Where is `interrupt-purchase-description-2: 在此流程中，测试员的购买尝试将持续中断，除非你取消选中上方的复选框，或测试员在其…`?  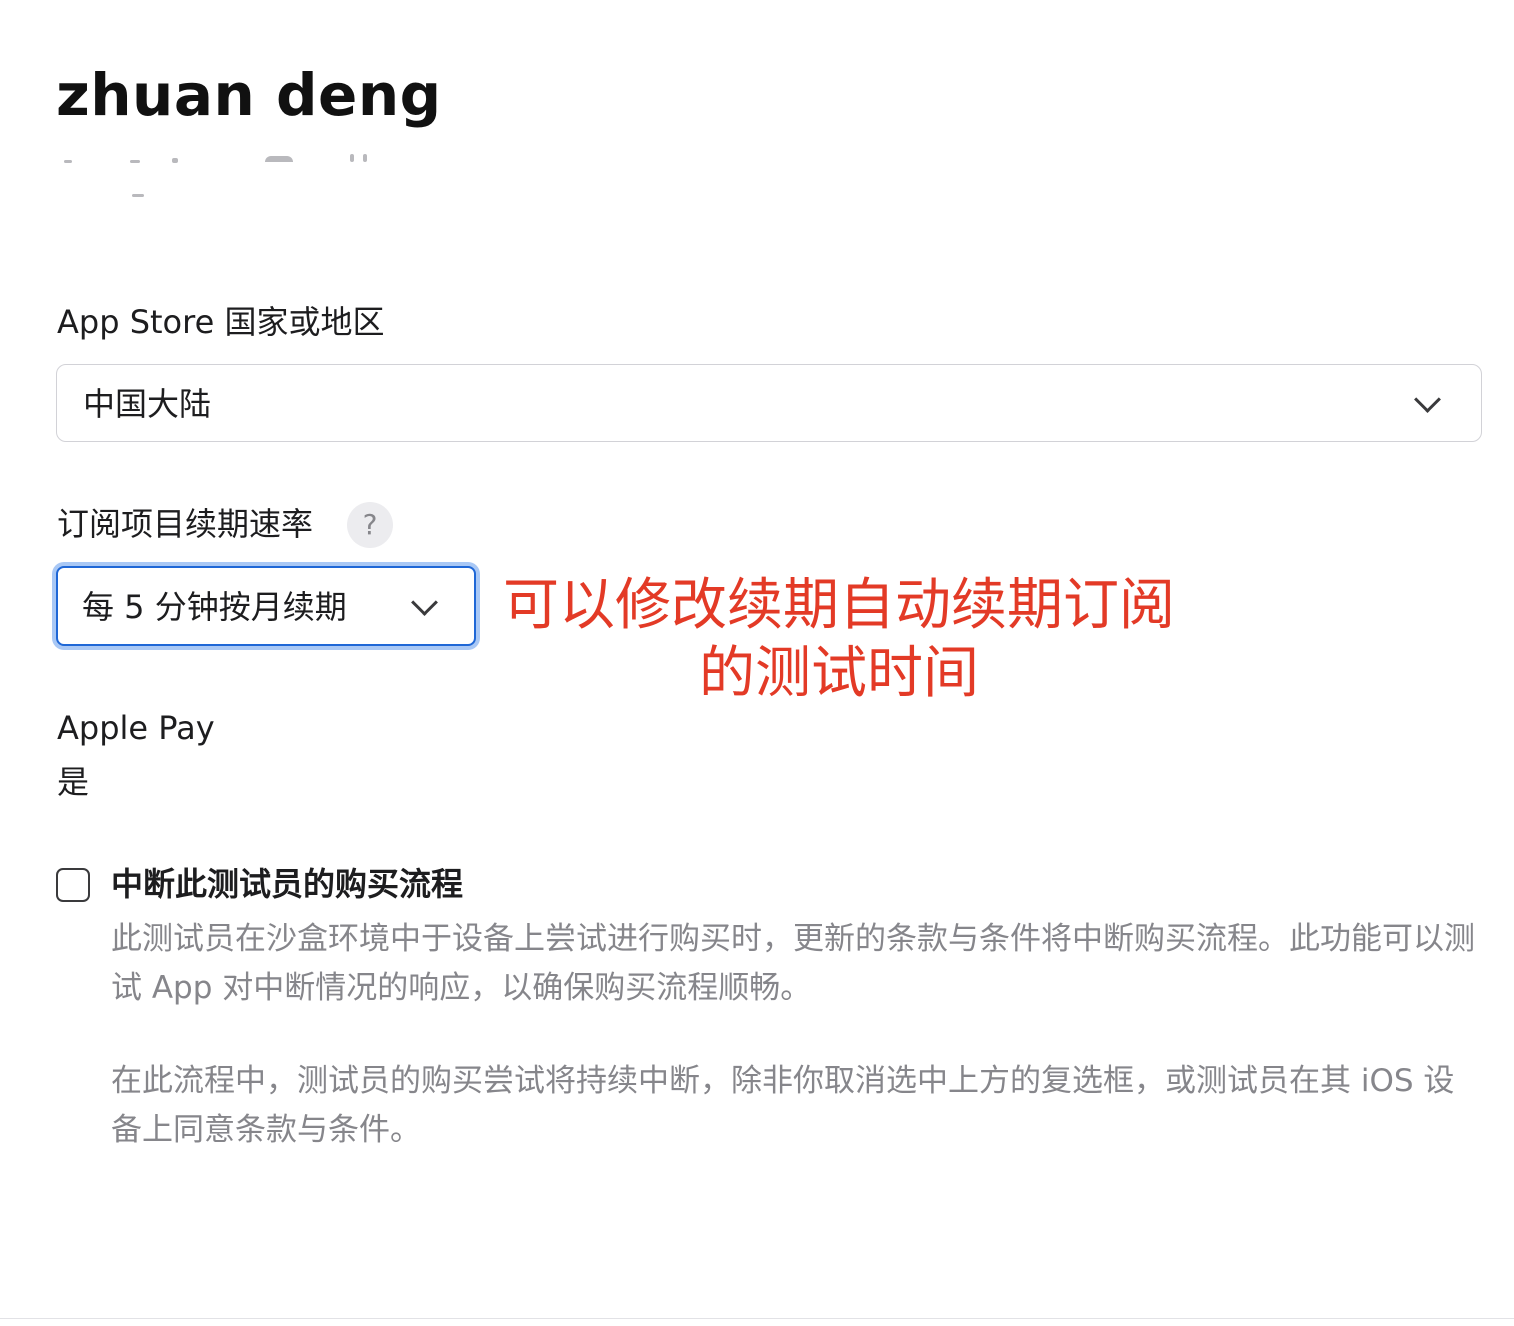
interrupt-purchase-description-2: 在此流程中，测试员的购买尝试将持续中断，除非你取消选中上方的复选框，或测试员在其… is located at coordinates (783, 1105).